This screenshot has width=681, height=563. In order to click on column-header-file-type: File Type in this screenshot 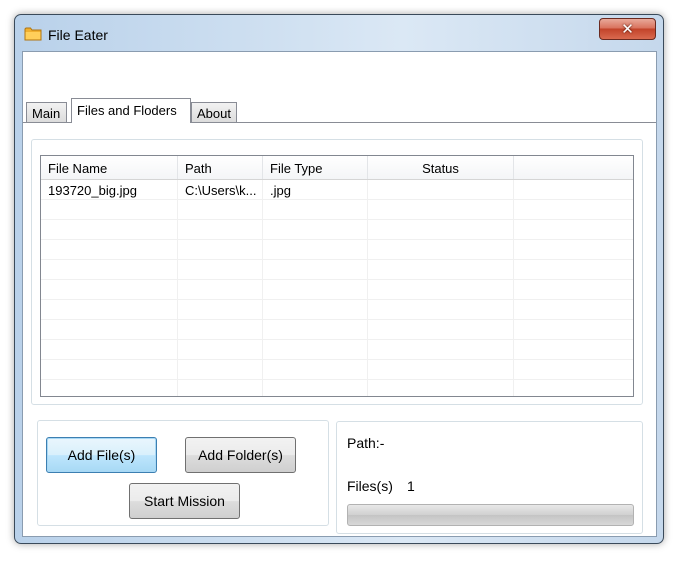, I will do `click(315, 167)`.